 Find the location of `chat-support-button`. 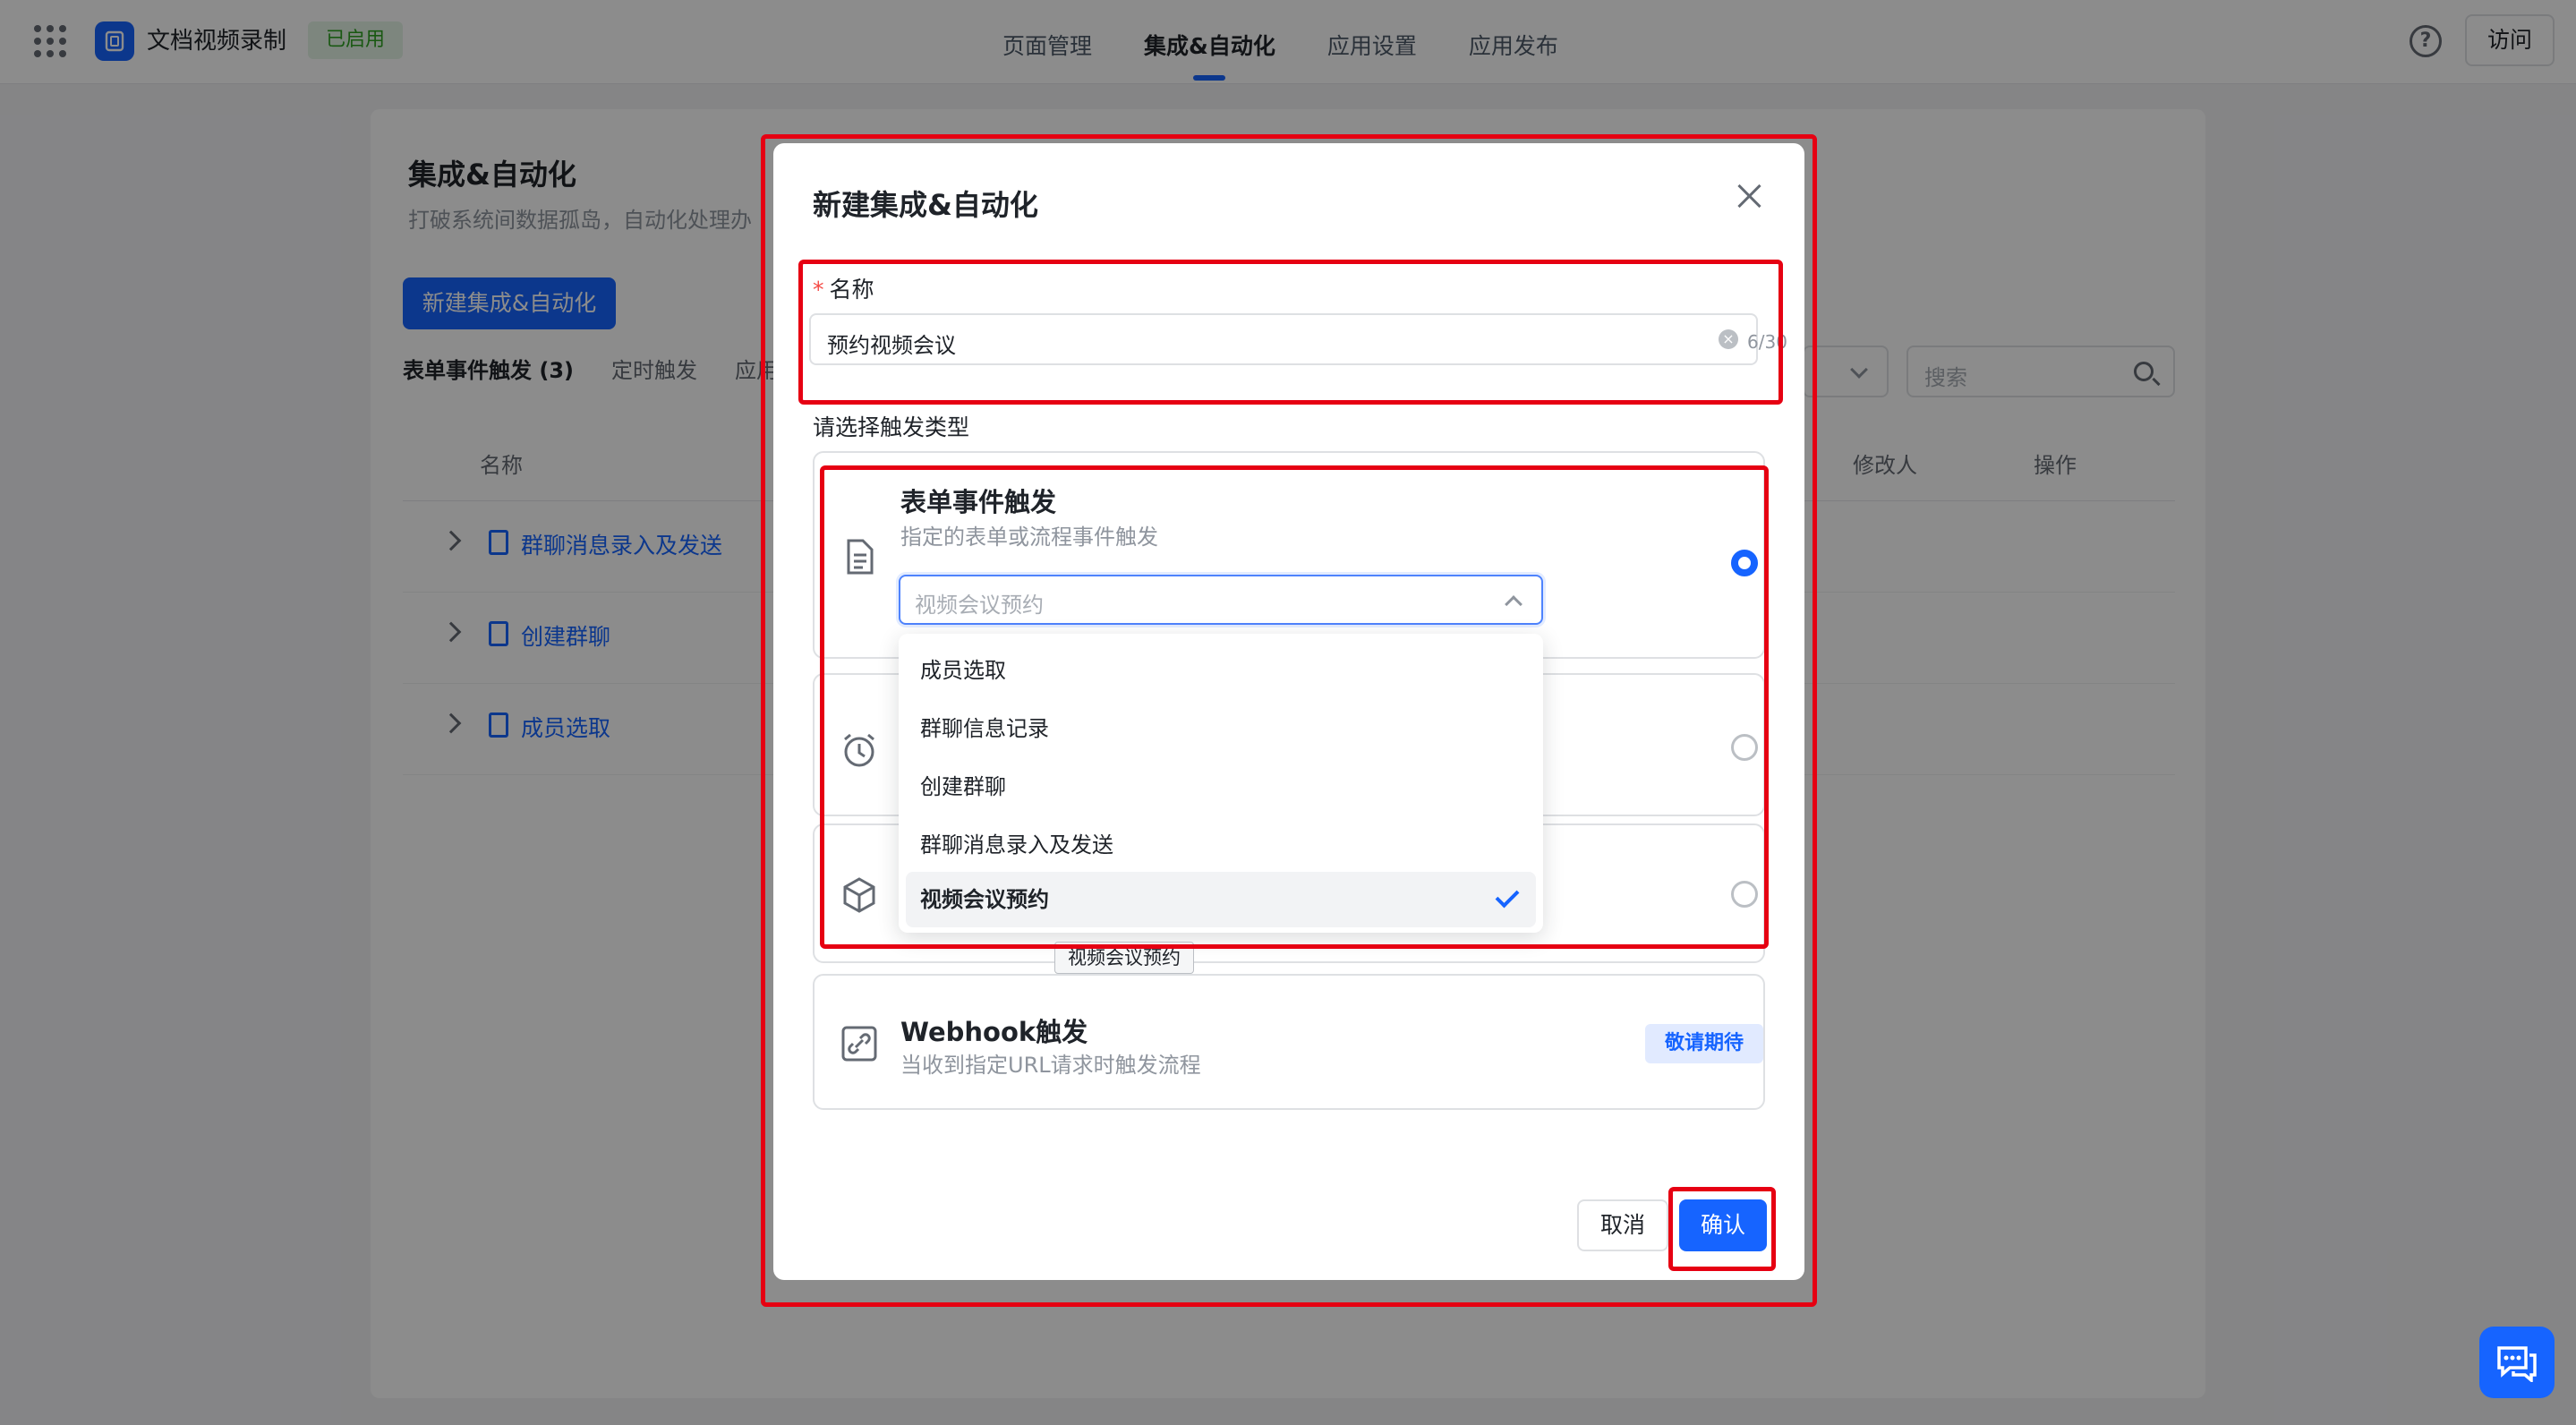

chat-support-button is located at coordinates (2517, 1363).